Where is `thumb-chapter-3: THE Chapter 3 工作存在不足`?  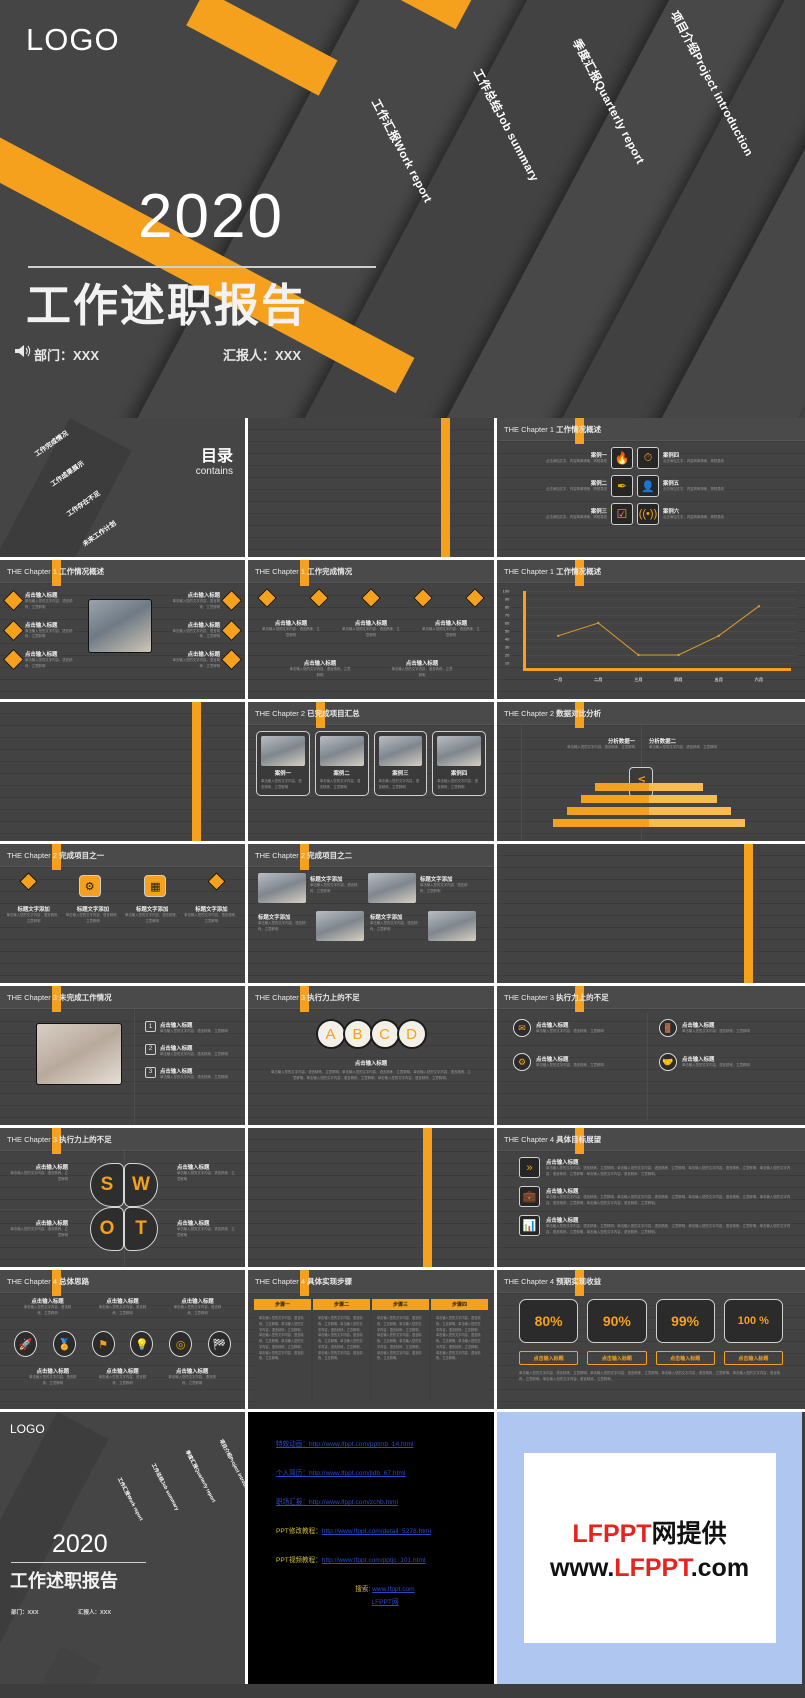
thumb-chapter-3: THE Chapter 3 工作存在不足 is located at coordinates (651, 915).